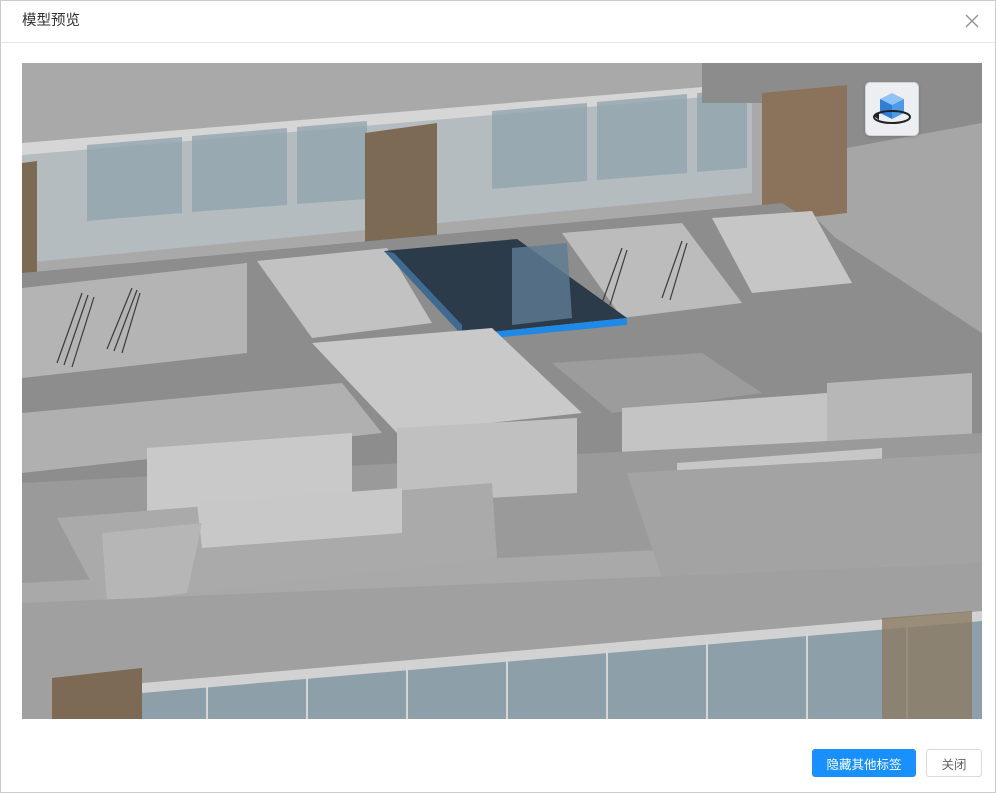 This screenshot has width=996, height=793. I want to click on cube-orbit-icon, so click(892, 108).